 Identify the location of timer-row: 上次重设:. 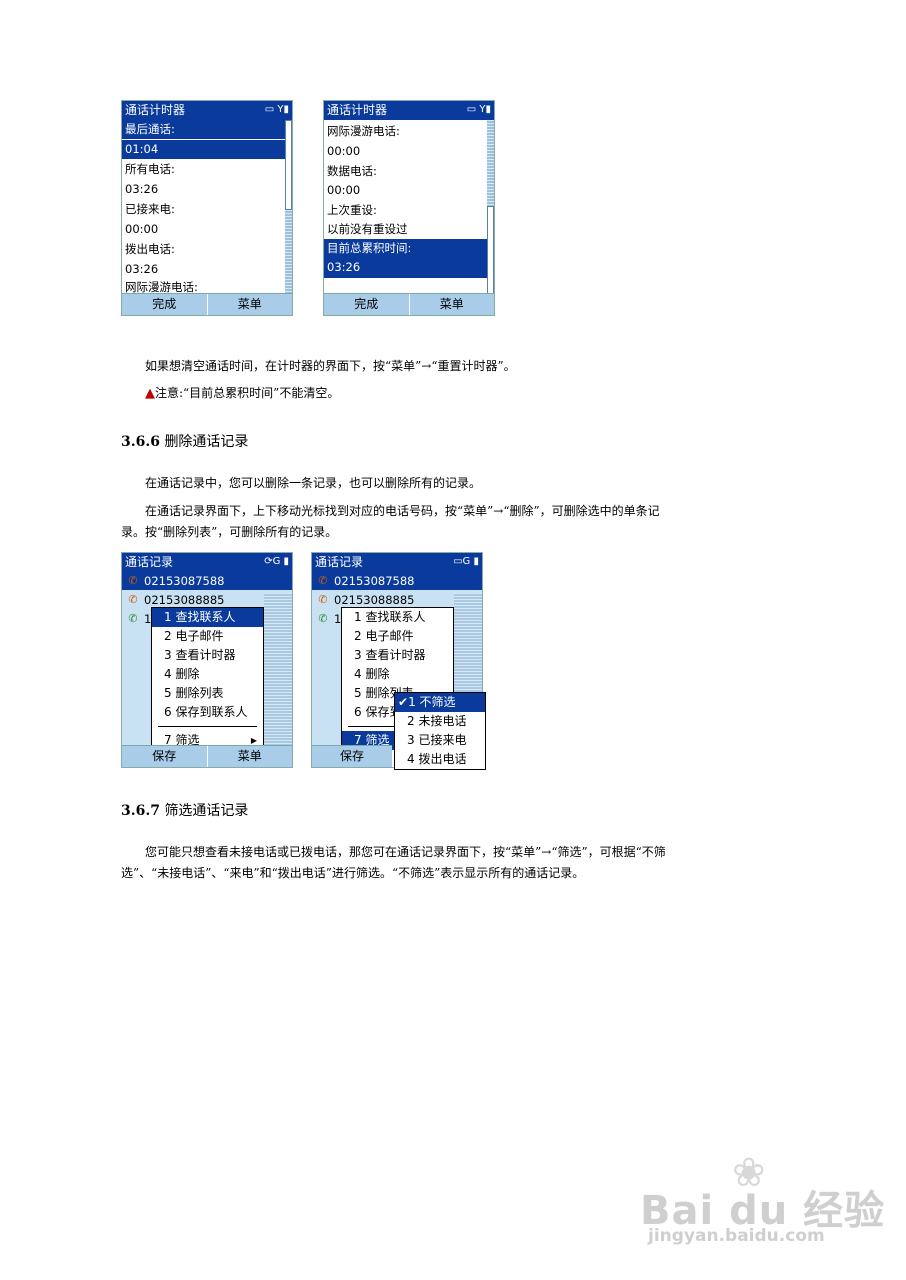
(352, 210).